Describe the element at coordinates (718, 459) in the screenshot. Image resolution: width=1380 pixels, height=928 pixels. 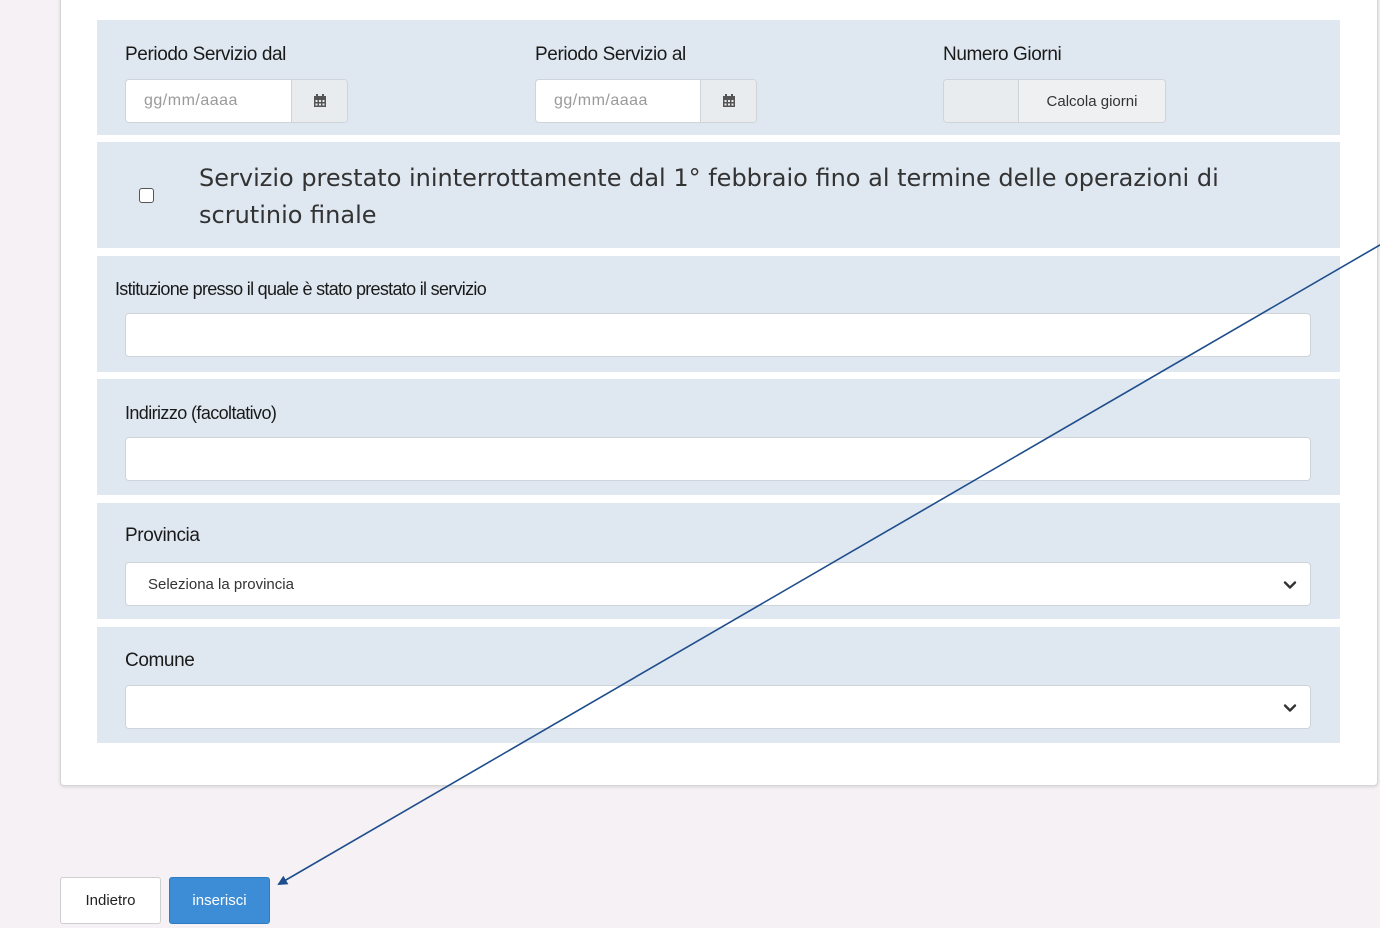
I see `indirizzo-input` at that location.